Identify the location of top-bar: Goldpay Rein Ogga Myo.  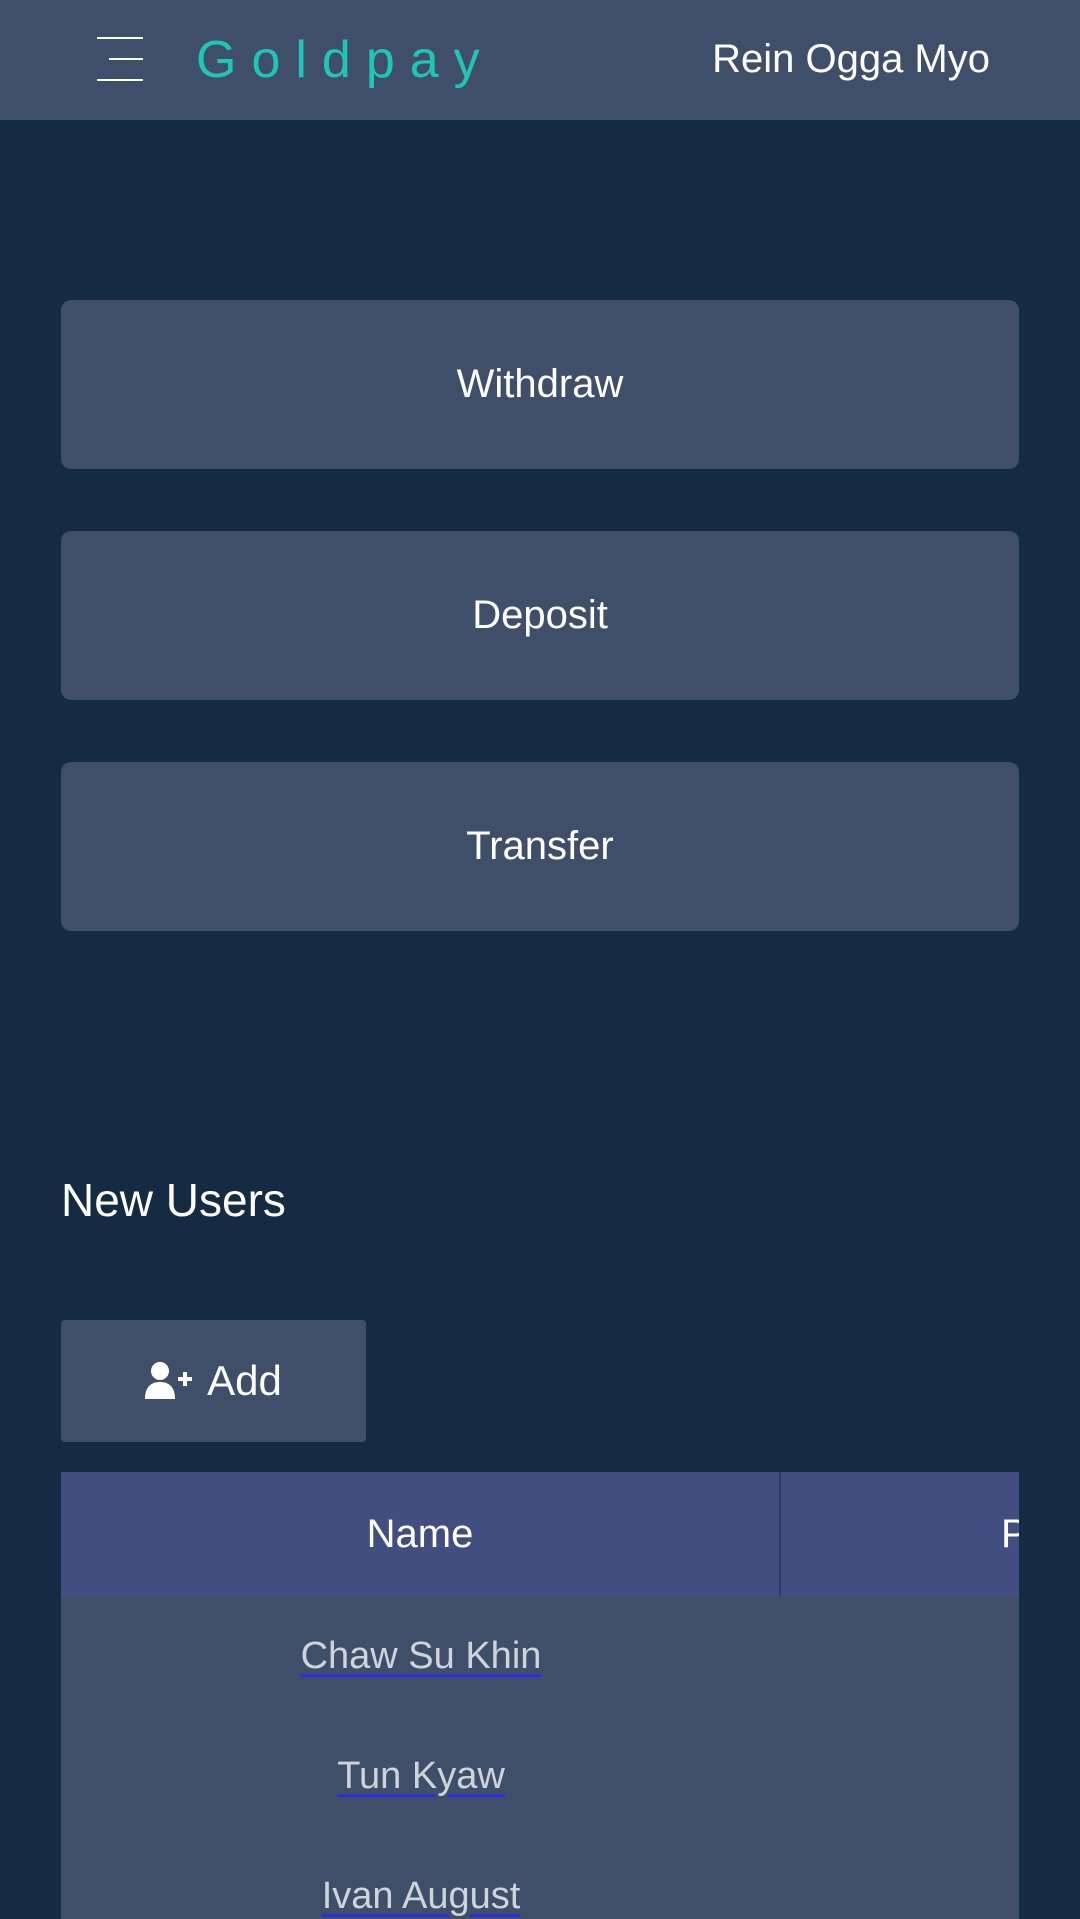
(540, 60).